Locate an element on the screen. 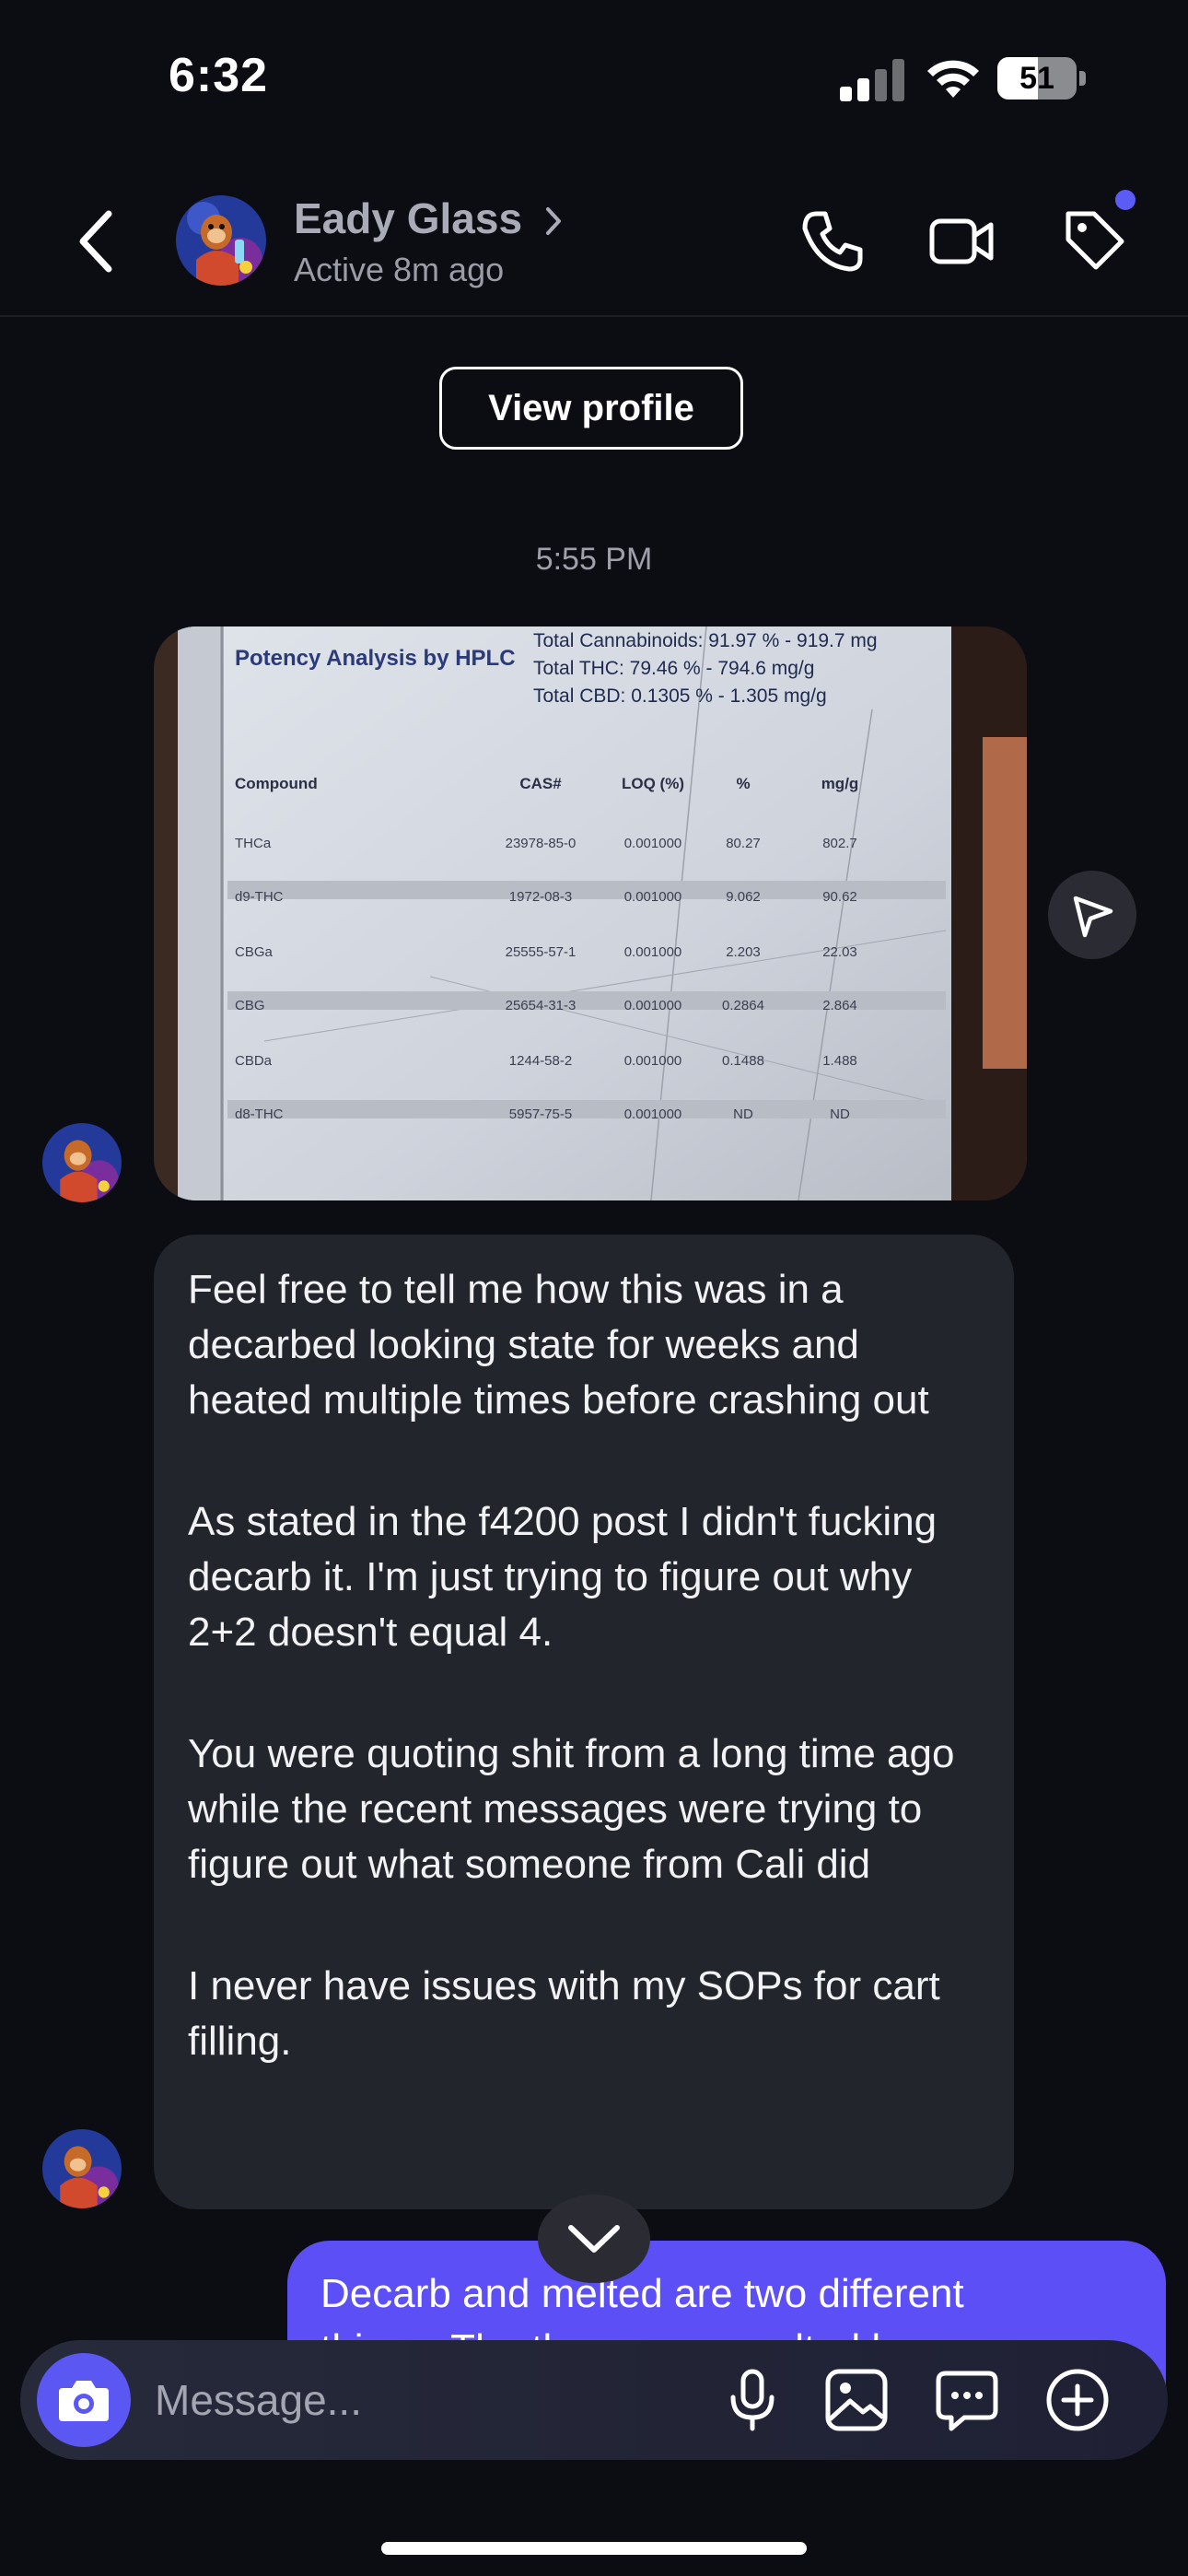 Image resolution: width=1188 pixels, height=2576 pixels. table-cell: d9-THC is located at coordinates (259, 897).